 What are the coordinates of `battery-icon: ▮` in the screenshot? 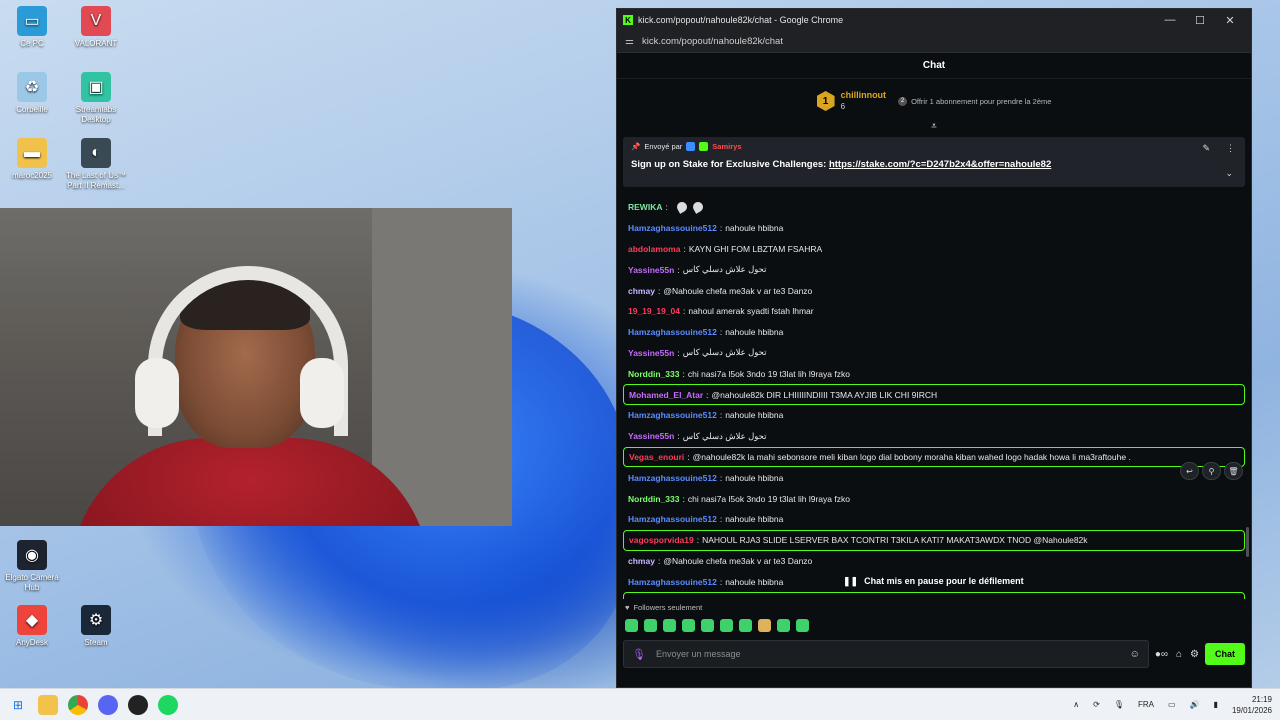 It's located at (1216, 704).